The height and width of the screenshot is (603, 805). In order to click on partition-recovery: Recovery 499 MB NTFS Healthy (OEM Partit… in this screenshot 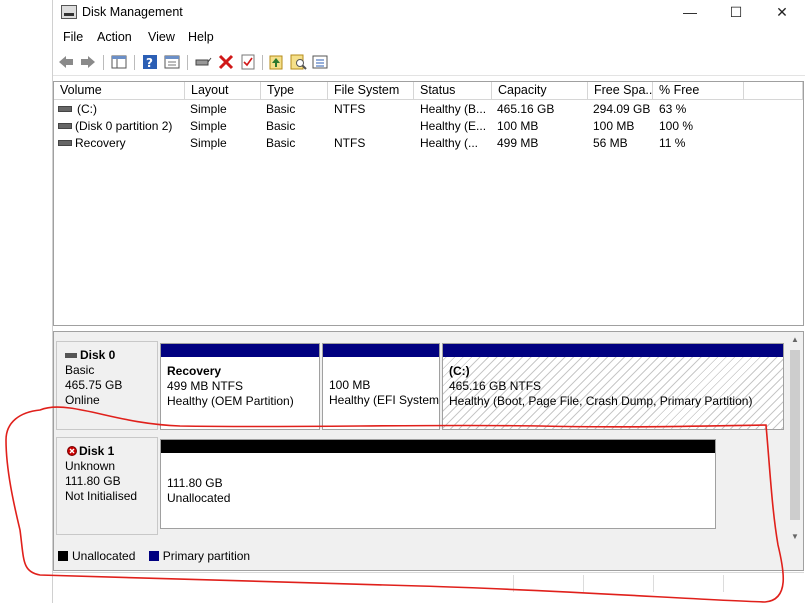, I will do `click(240, 386)`.